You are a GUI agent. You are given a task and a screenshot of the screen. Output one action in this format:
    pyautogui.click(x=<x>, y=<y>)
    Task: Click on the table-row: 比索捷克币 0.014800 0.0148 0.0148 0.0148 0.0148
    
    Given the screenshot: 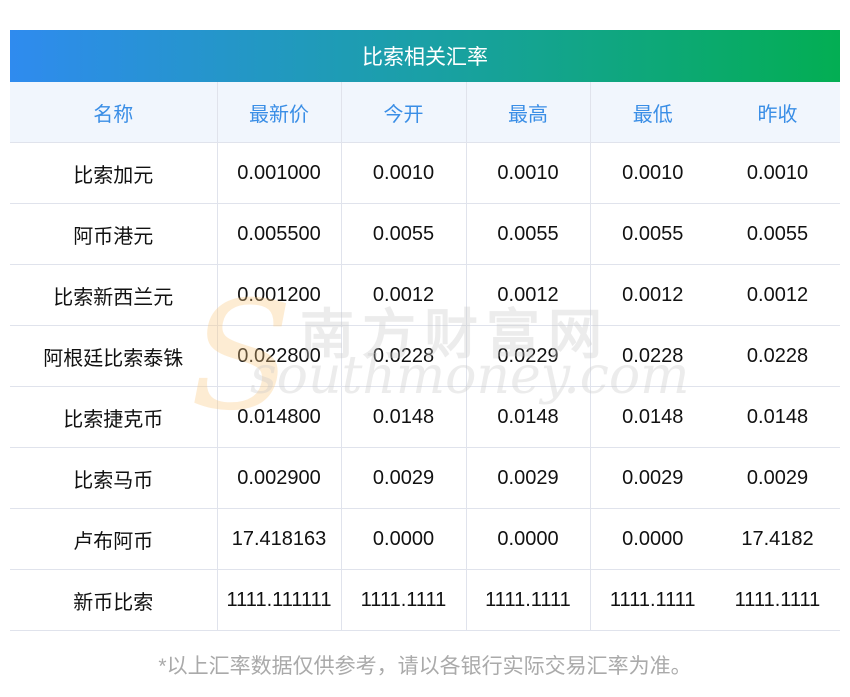 What is the action you would take?
    pyautogui.click(x=425, y=417)
    